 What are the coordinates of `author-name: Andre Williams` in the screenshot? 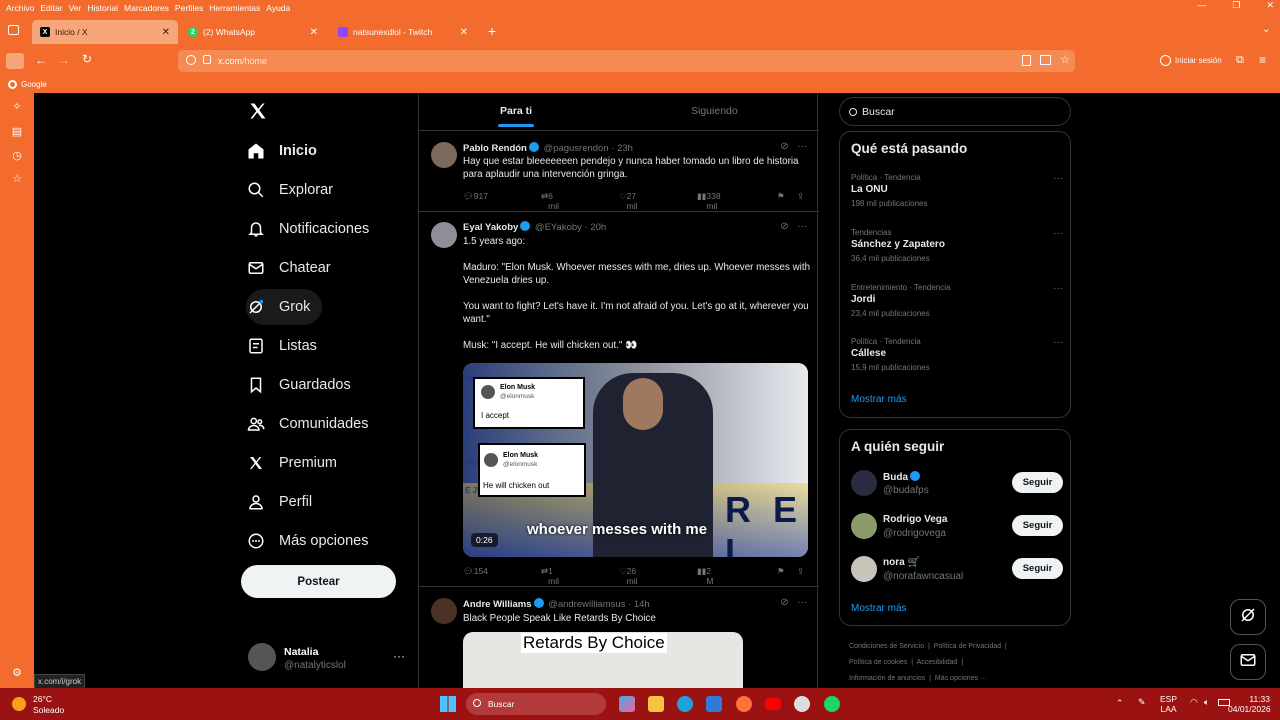 It's located at (497, 604).